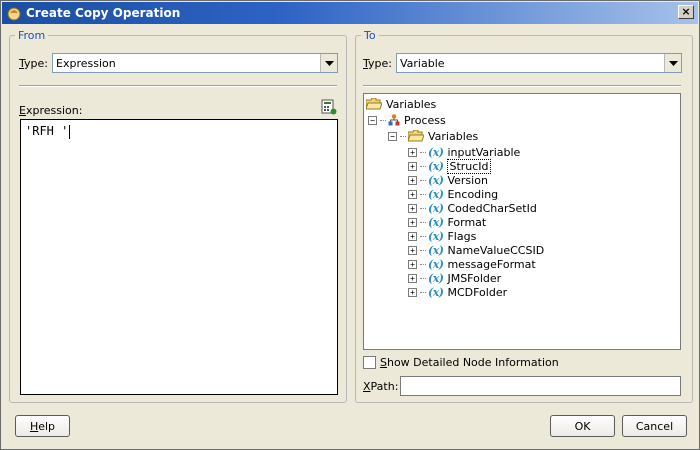  Describe the element at coordinates (522, 86) in the screenshot. I see `to-separator` at that location.